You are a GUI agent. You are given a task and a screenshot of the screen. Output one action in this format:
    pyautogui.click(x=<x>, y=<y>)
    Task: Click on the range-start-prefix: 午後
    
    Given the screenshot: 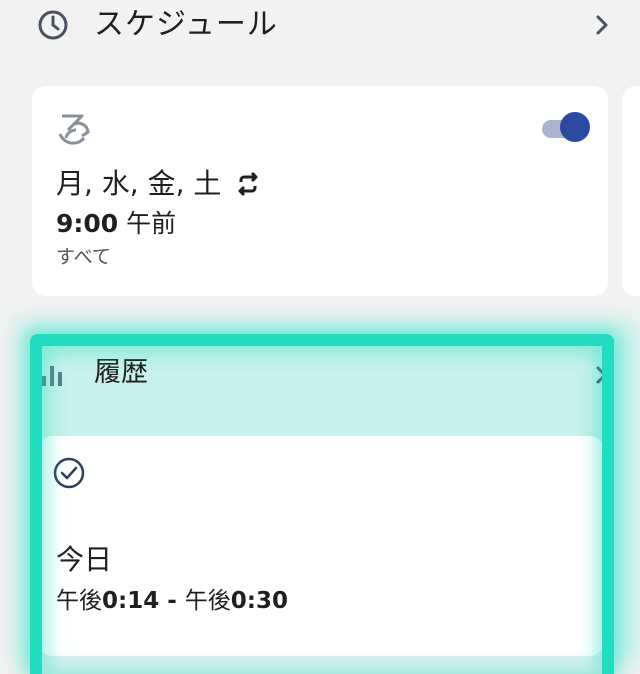 What is the action you would take?
    pyautogui.click(x=79, y=601)
    